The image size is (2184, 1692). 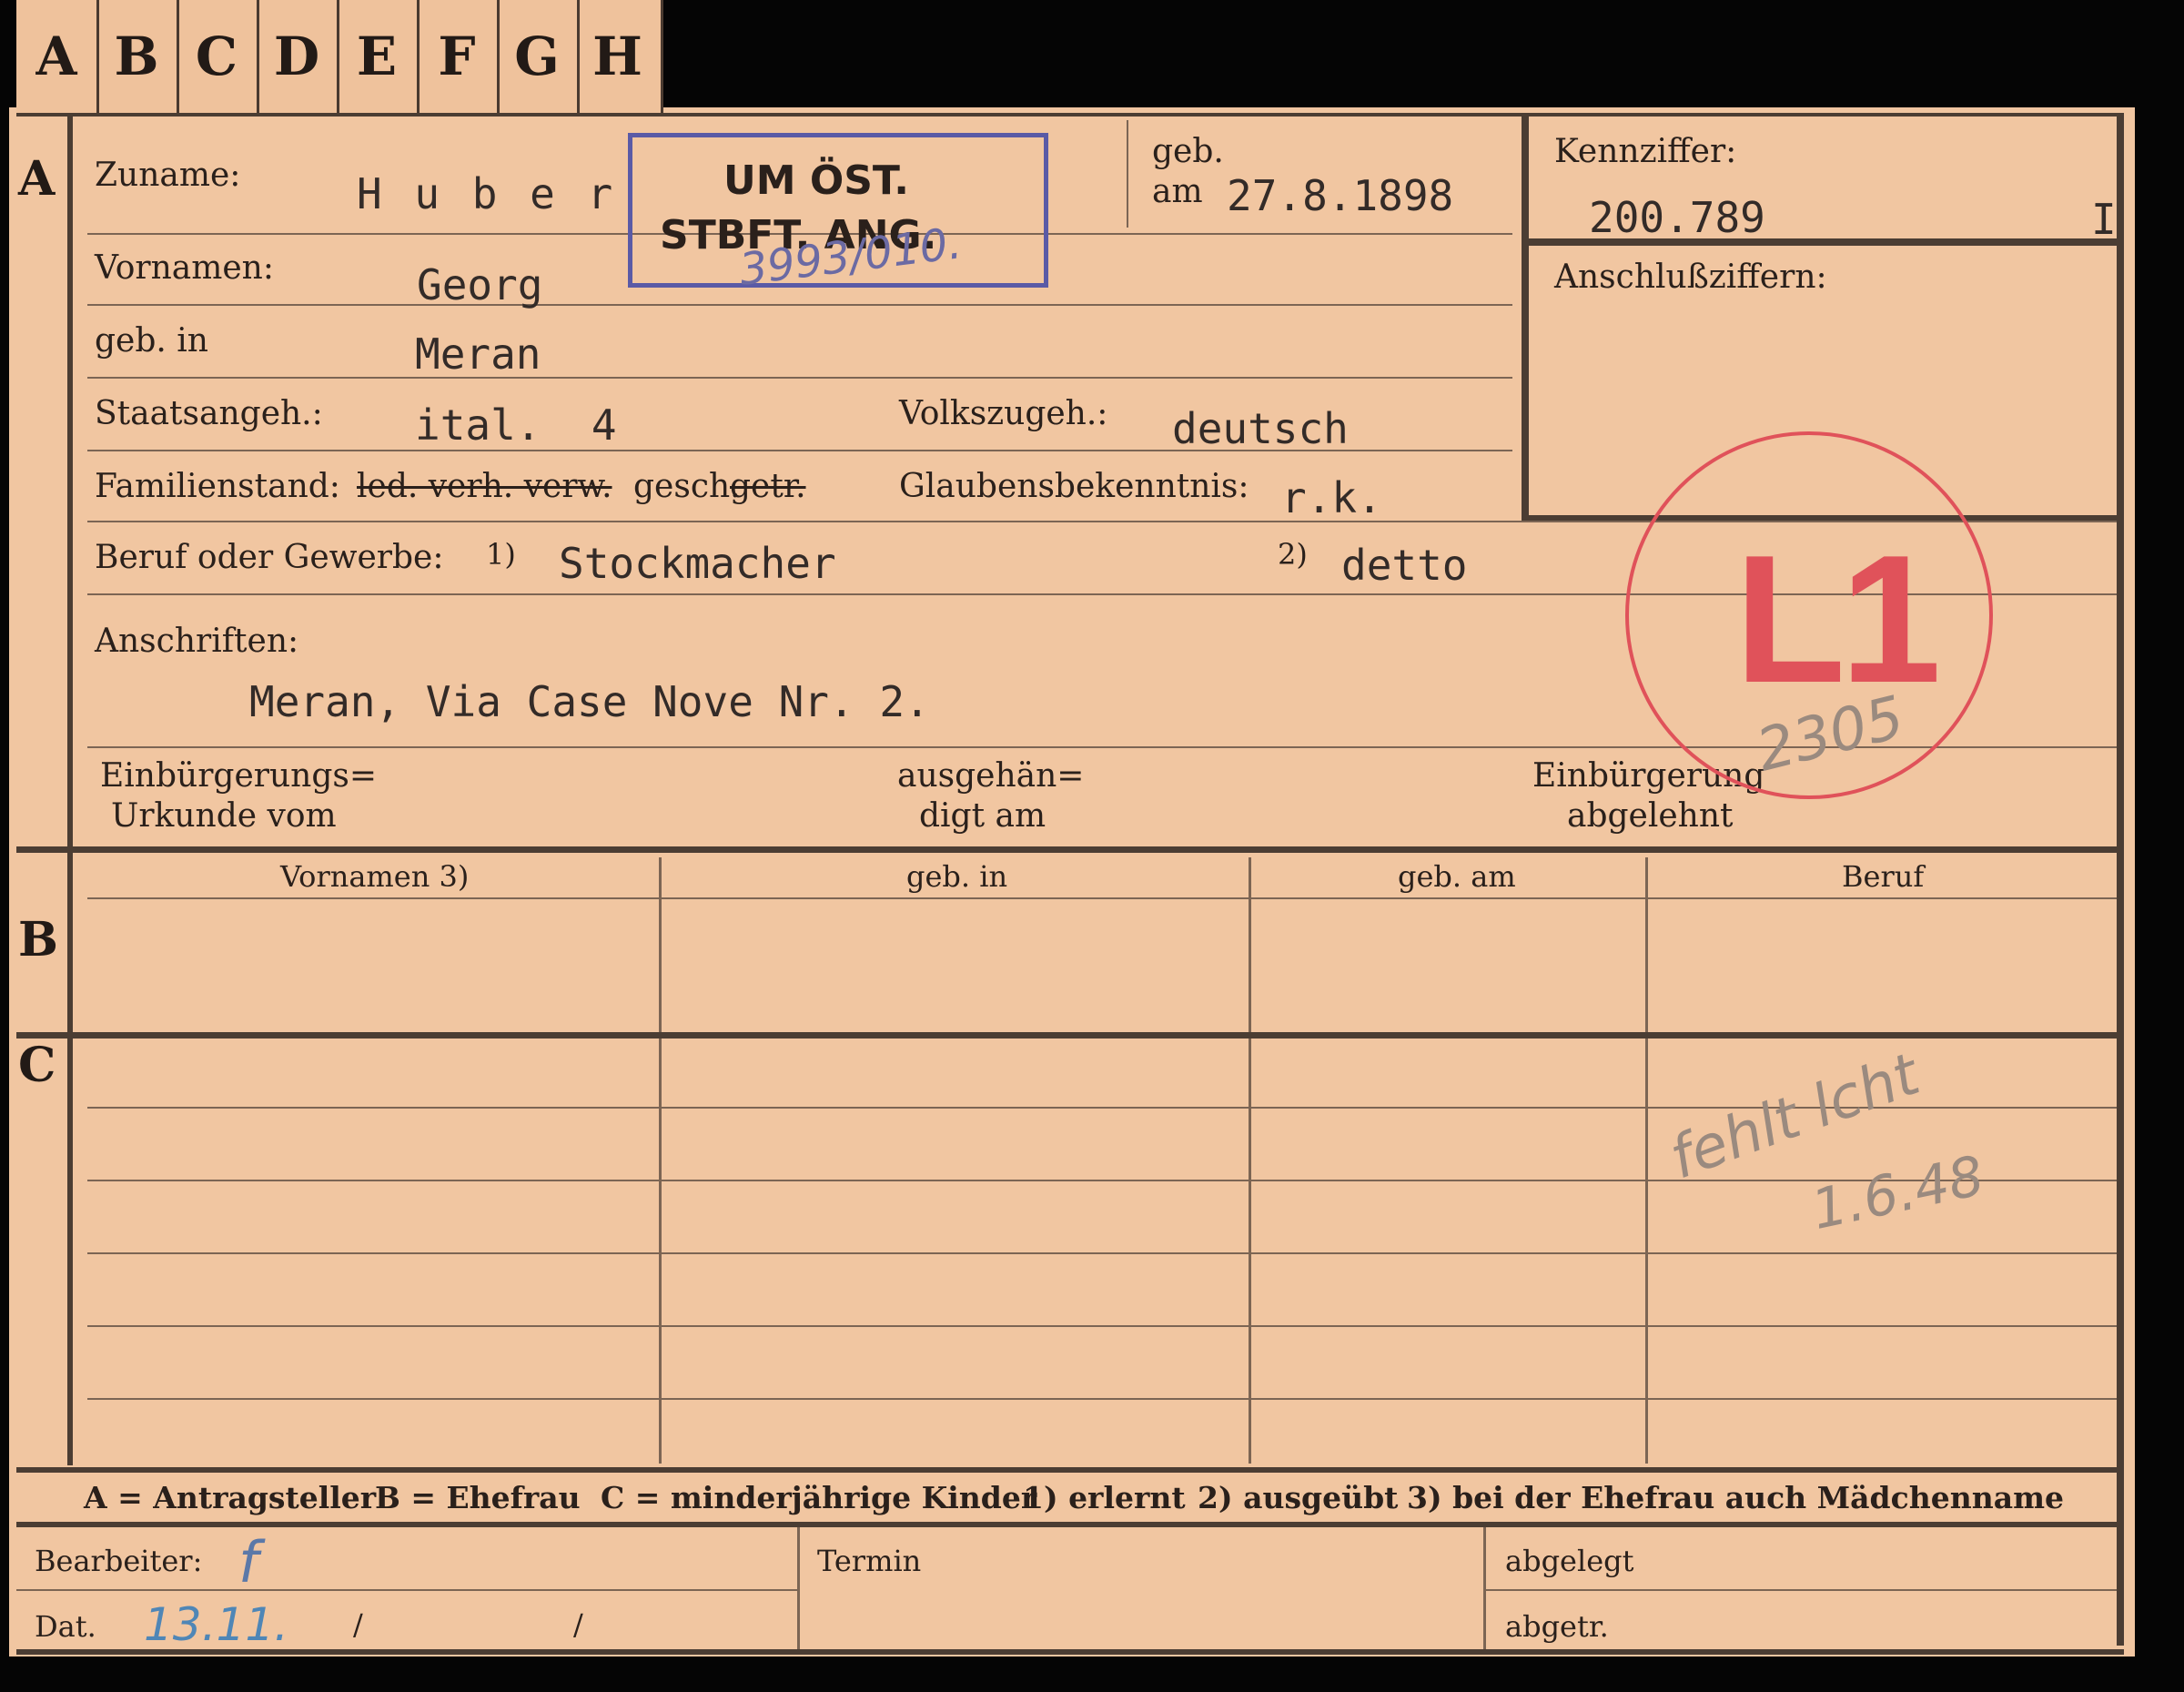 I want to click on beruf-ausgeuebt-value: detto, so click(x=1405, y=565).